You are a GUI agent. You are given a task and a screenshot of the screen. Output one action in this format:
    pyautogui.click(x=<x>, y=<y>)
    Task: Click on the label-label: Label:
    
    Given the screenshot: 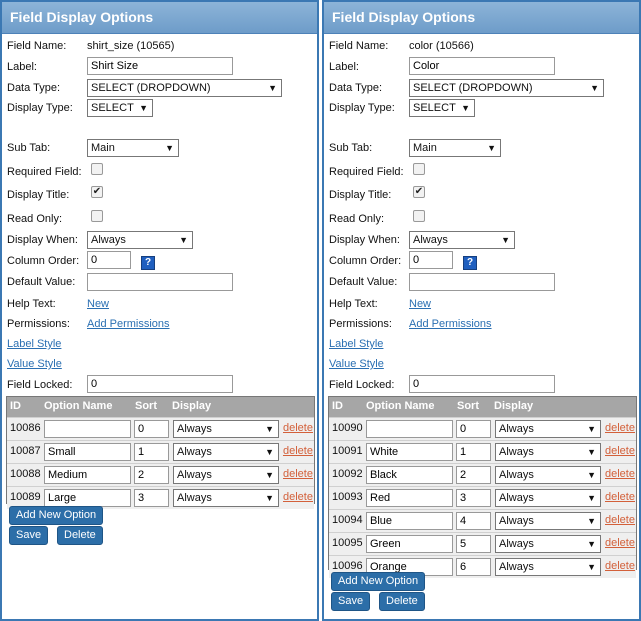 What is the action you would take?
    pyautogui.click(x=22, y=67)
    